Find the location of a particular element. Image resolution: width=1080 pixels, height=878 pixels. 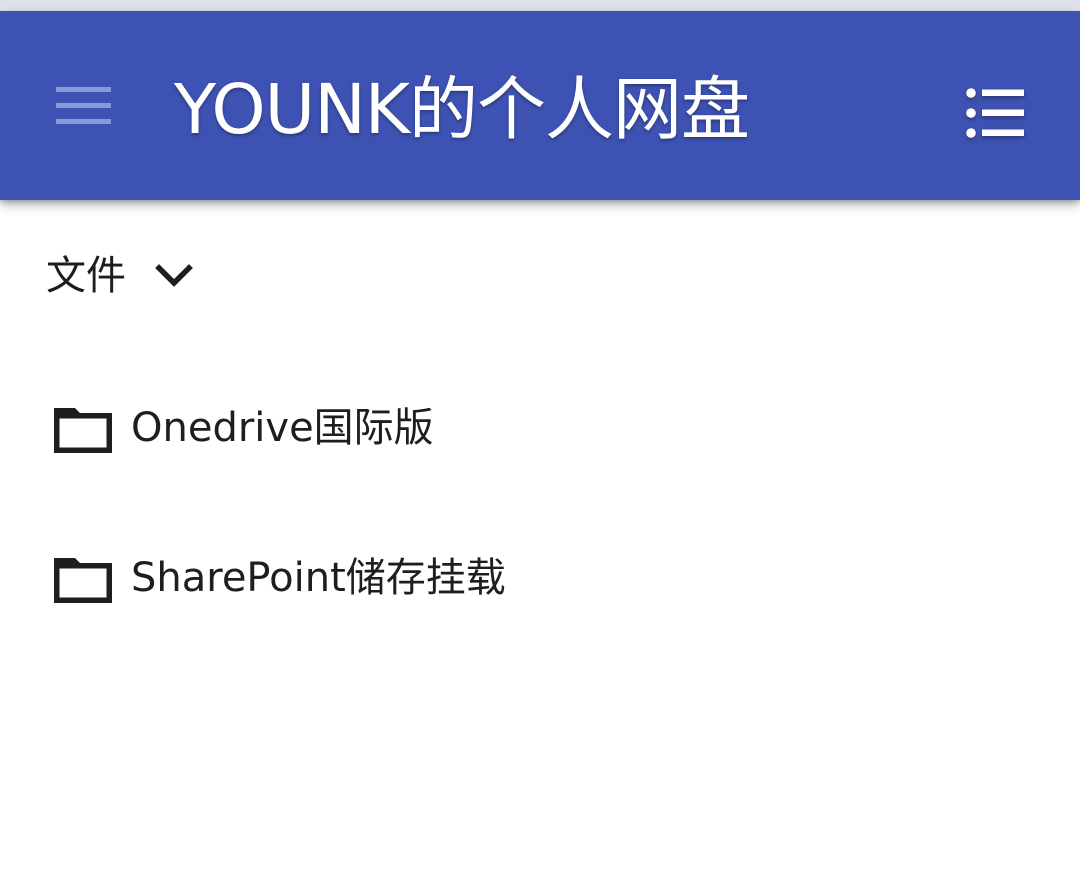

list-view-icon is located at coordinates (995, 113).